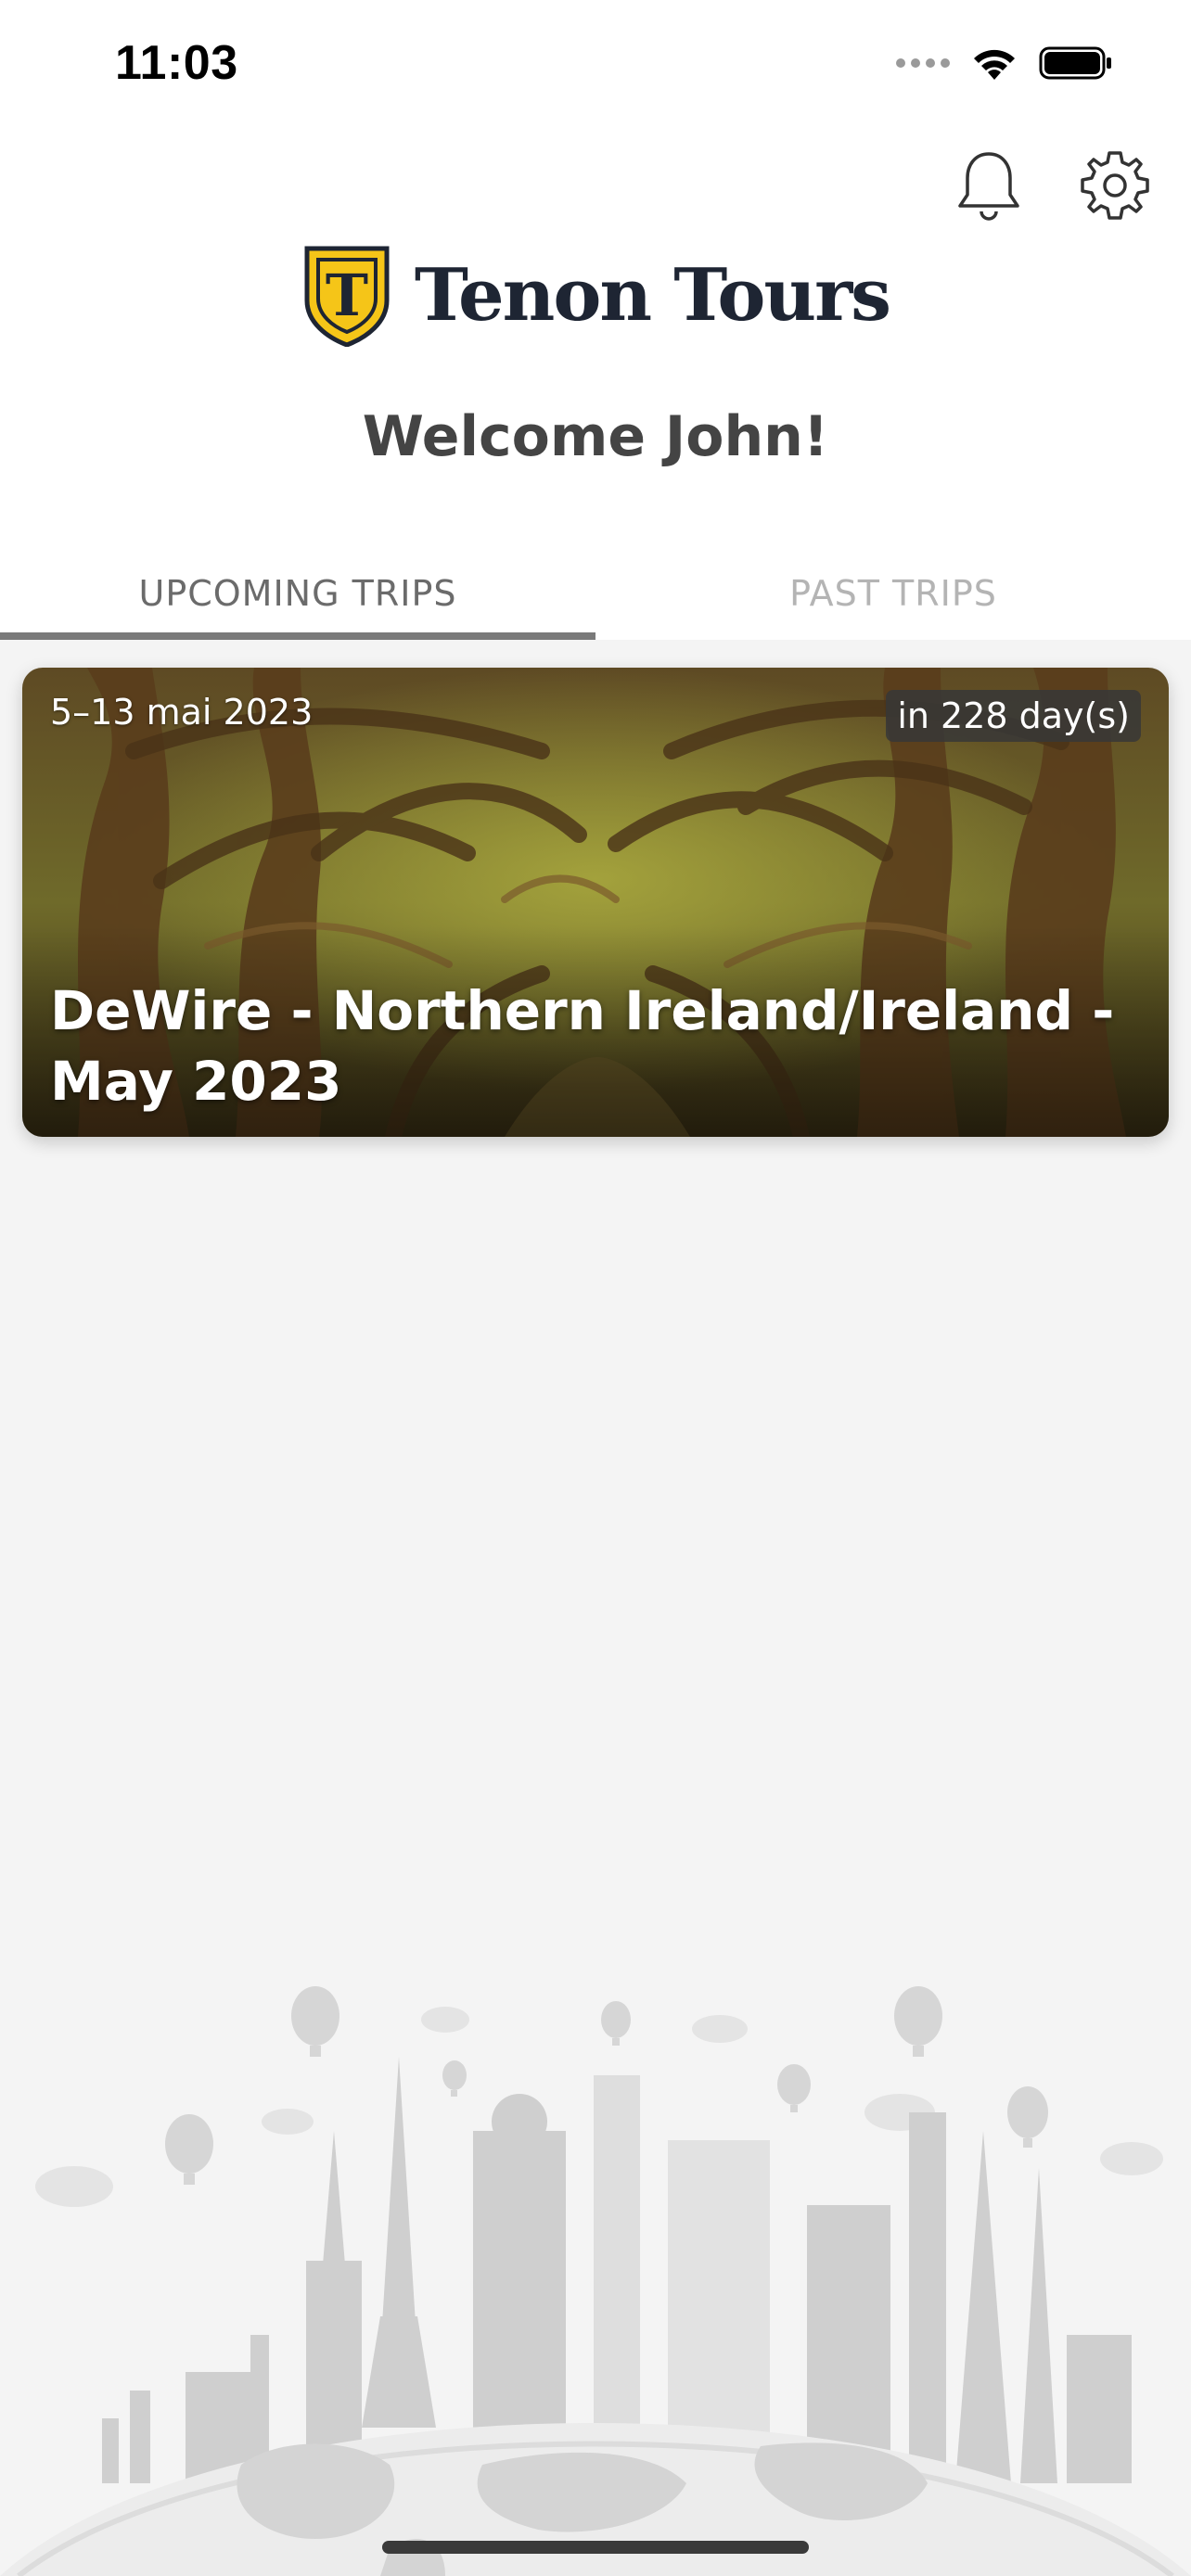 The width and height of the screenshot is (1191, 2576). I want to click on gear-icon, so click(1115, 186).